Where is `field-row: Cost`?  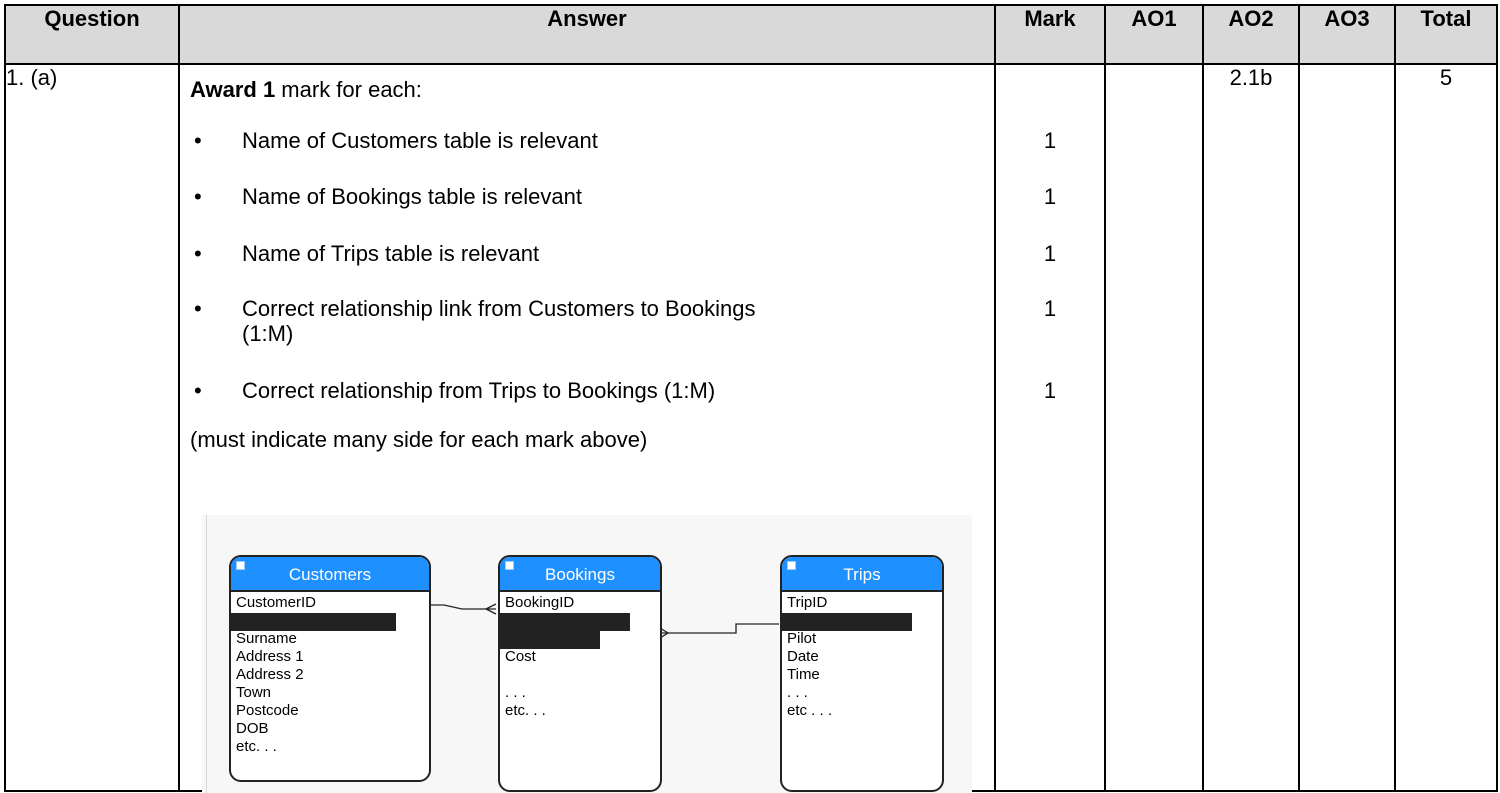 field-row: Cost is located at coordinates (520, 656).